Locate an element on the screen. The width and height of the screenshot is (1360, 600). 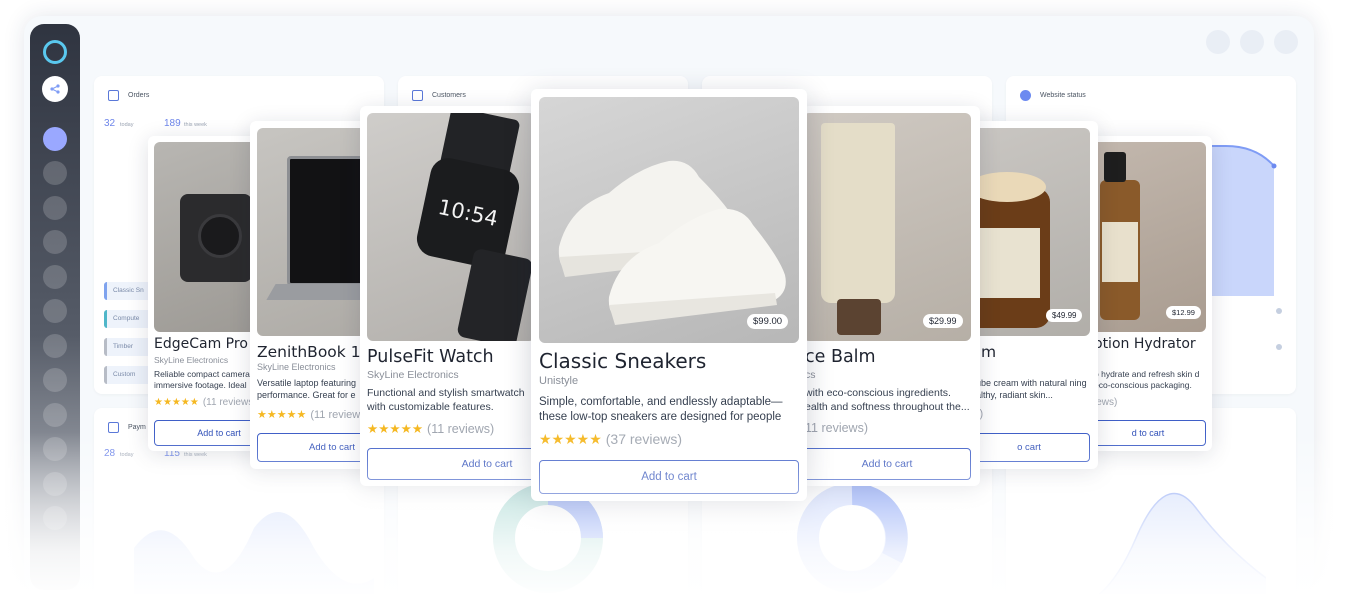
notifications-button is located at coordinates (1218, 42).